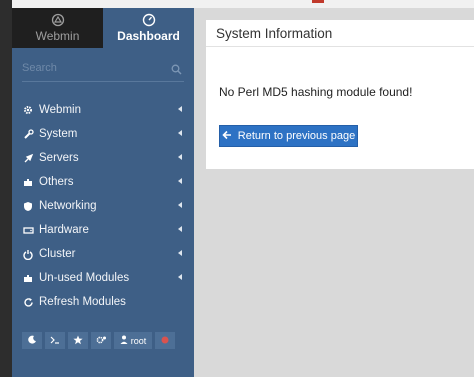  What do you see at coordinates (243, 4) in the screenshot?
I see `browser-top-strip` at bounding box center [243, 4].